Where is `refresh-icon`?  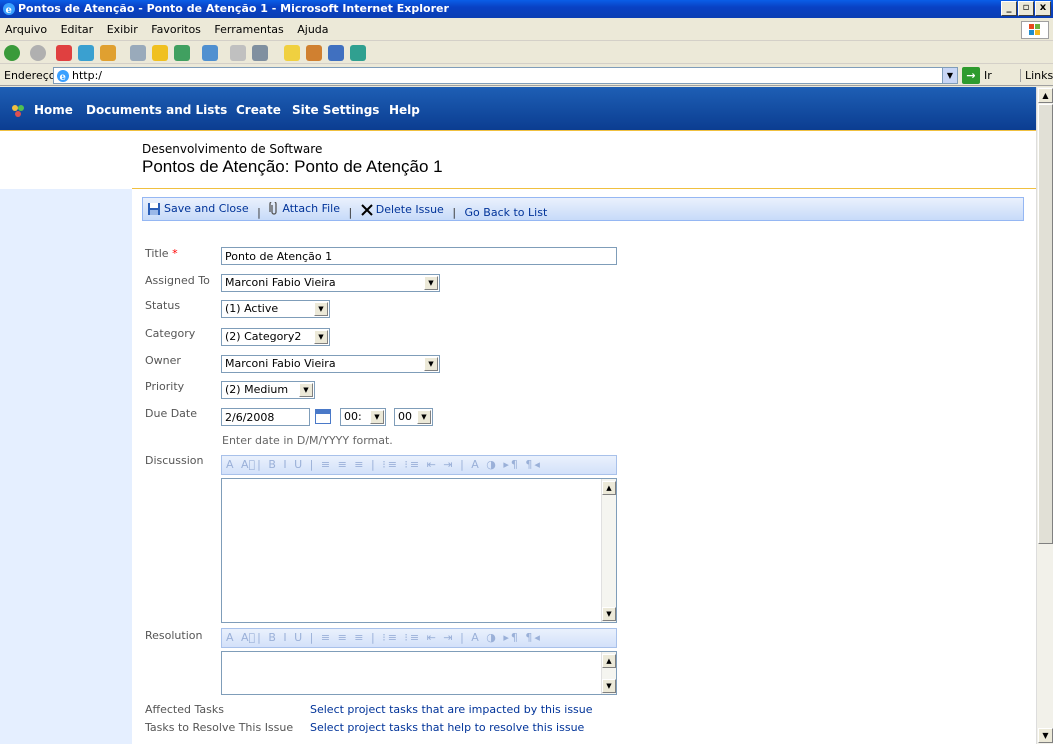 refresh-icon is located at coordinates (86, 53).